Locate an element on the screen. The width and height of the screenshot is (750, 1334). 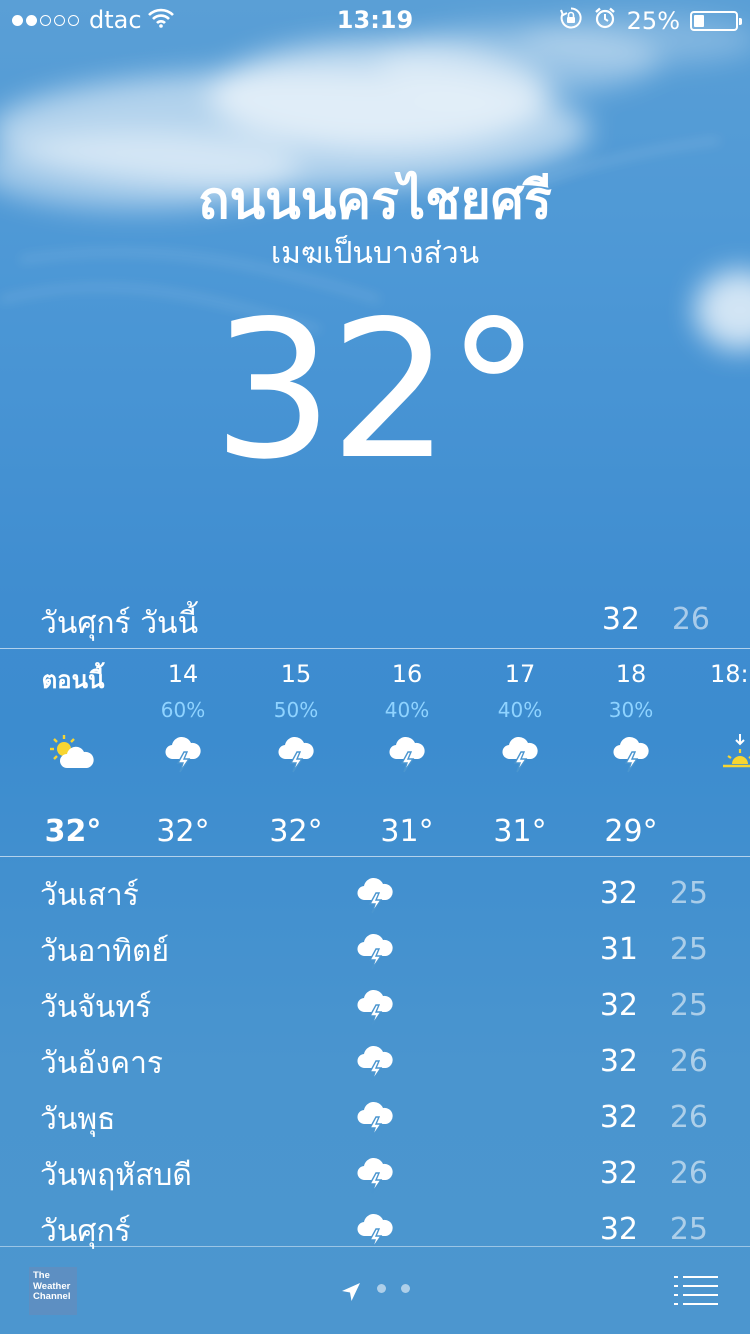
day-name: วันอาทิตย์ is located at coordinates (105, 951).